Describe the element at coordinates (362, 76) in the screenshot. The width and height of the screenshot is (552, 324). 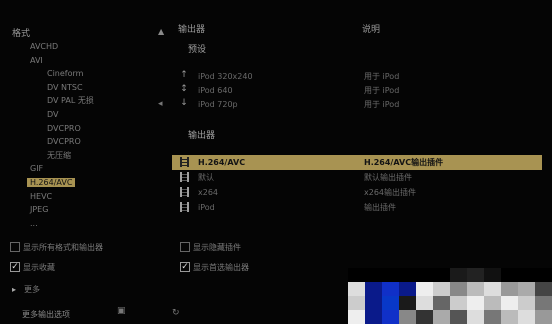
I see `preset-row: ↑ iPod 320x240 用于 iPod` at that location.